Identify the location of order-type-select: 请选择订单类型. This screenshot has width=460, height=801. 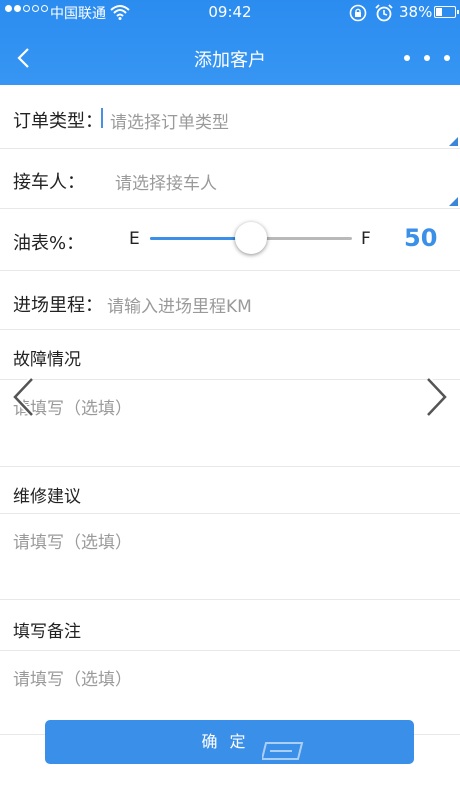
(169, 120).